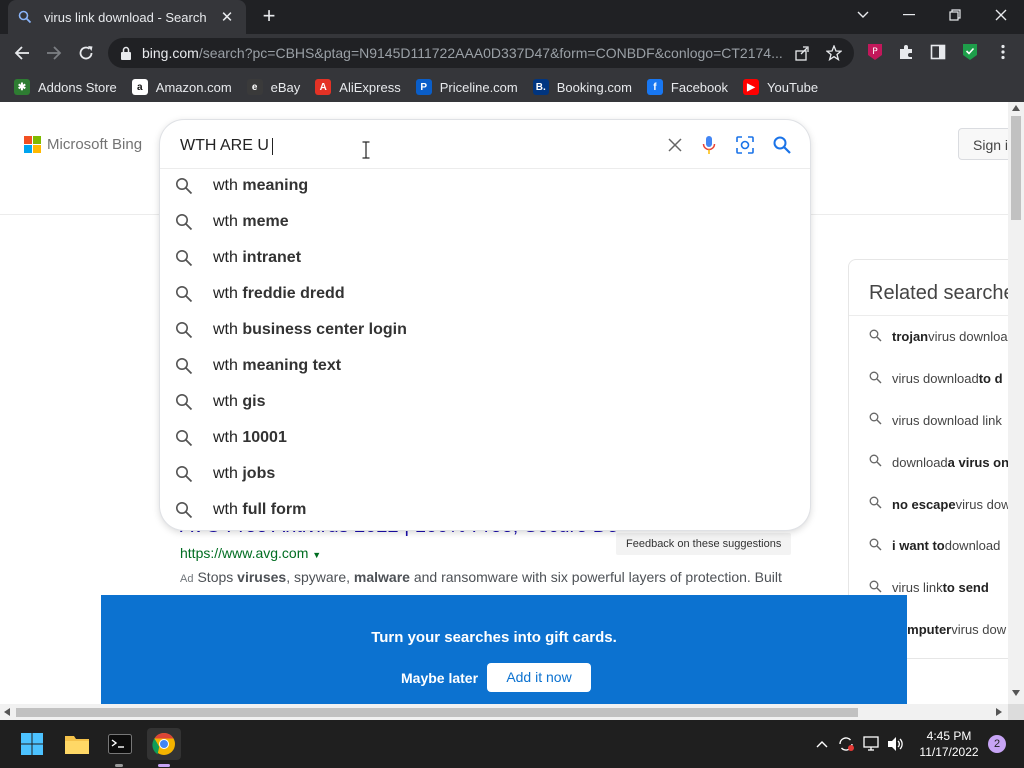 Image resolution: width=1024 pixels, height=768 pixels. What do you see at coordinates (250, 553) in the screenshot?
I see `ad-result-url: https://www.avg.com ▼` at bounding box center [250, 553].